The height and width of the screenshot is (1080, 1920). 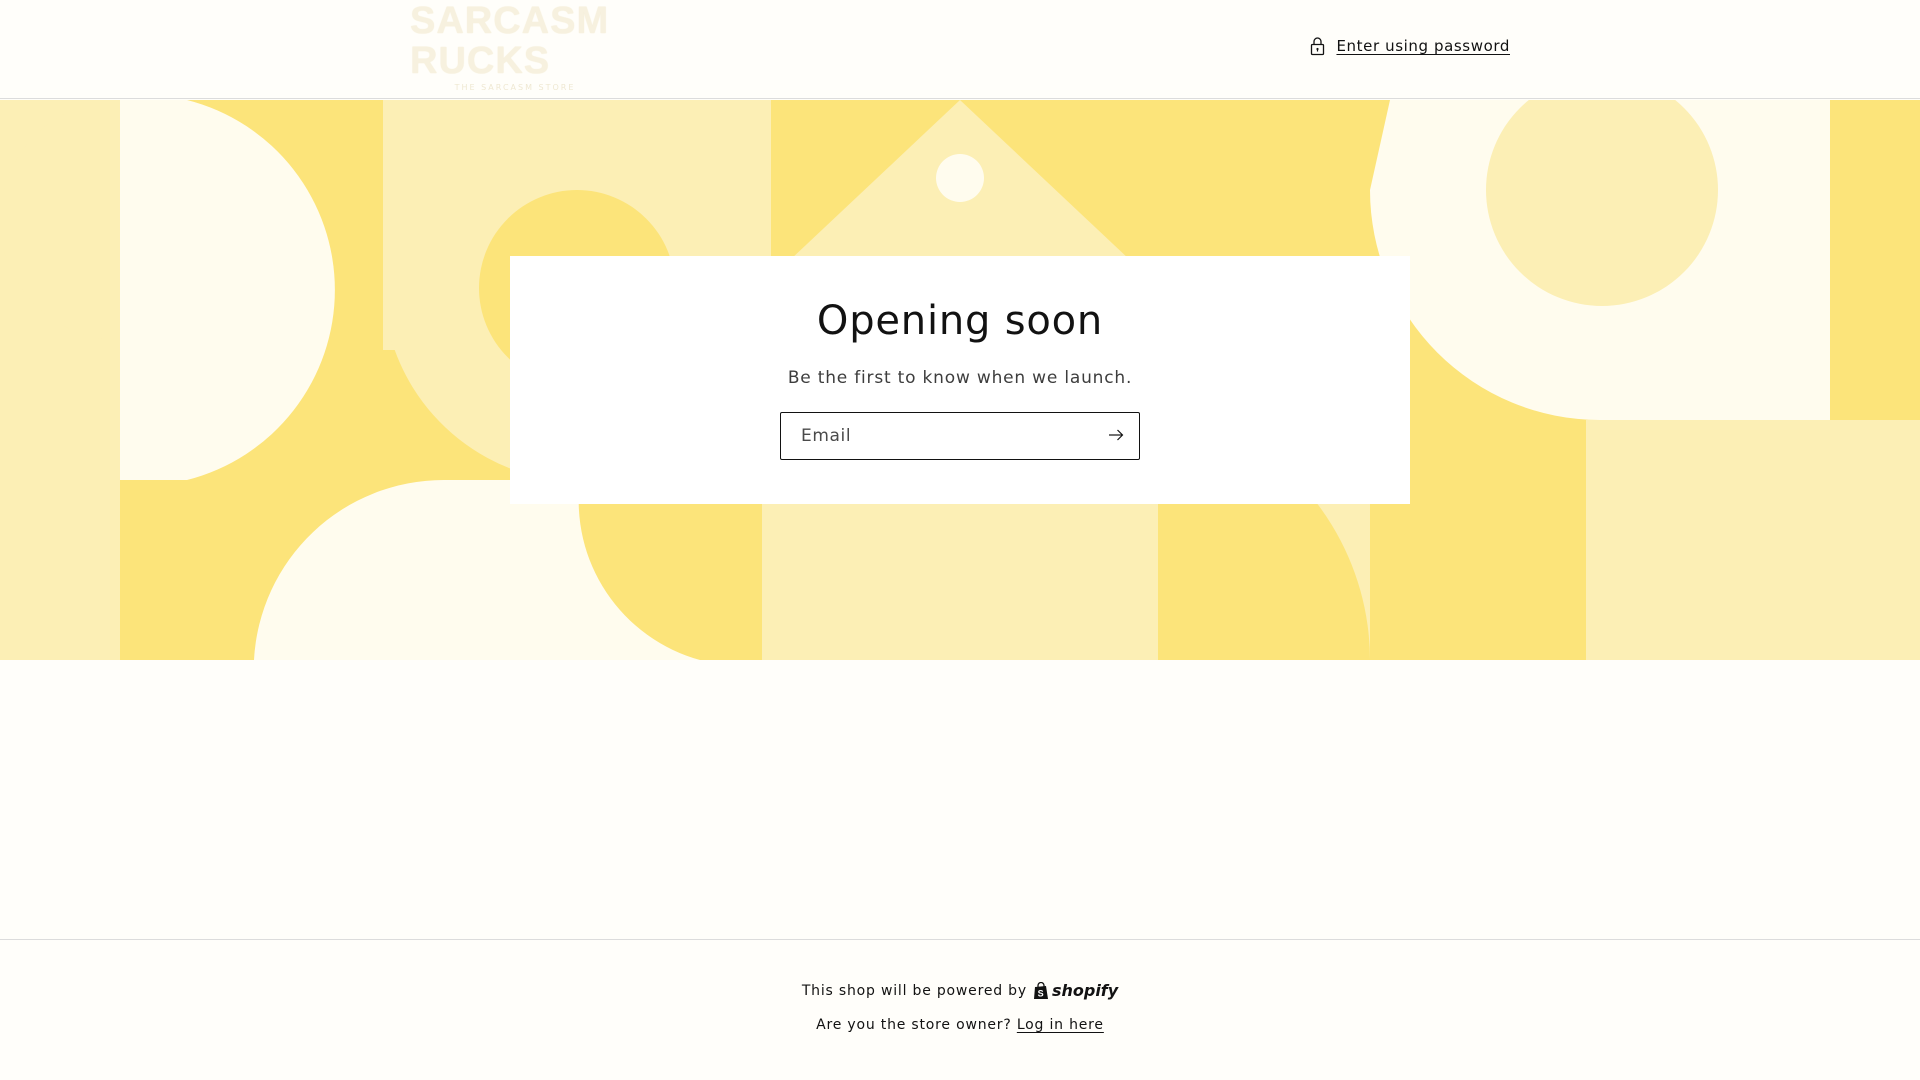 I want to click on shopify-logo: S shopify, so click(x=1075, y=990).